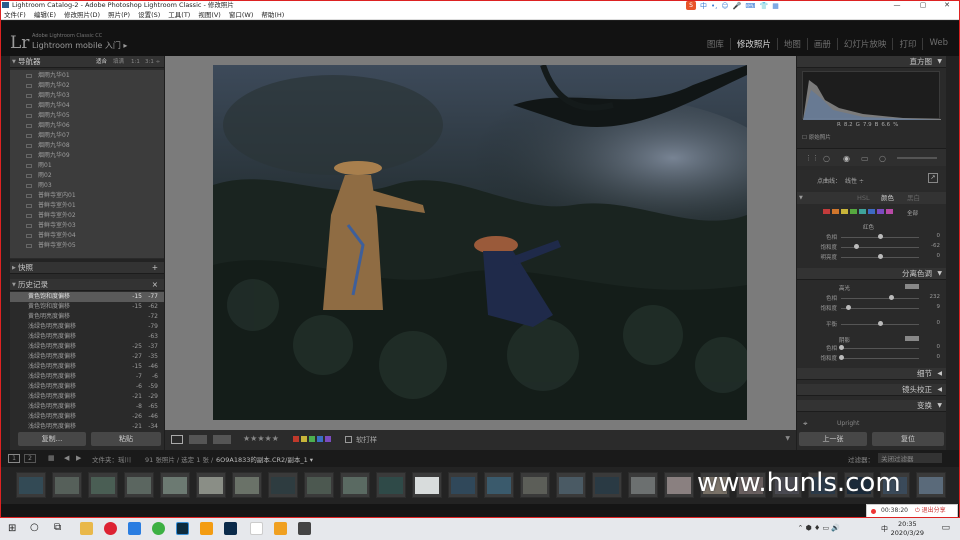  What do you see at coordinates (30, 458) in the screenshot?
I see `page-2: 2` at bounding box center [30, 458].